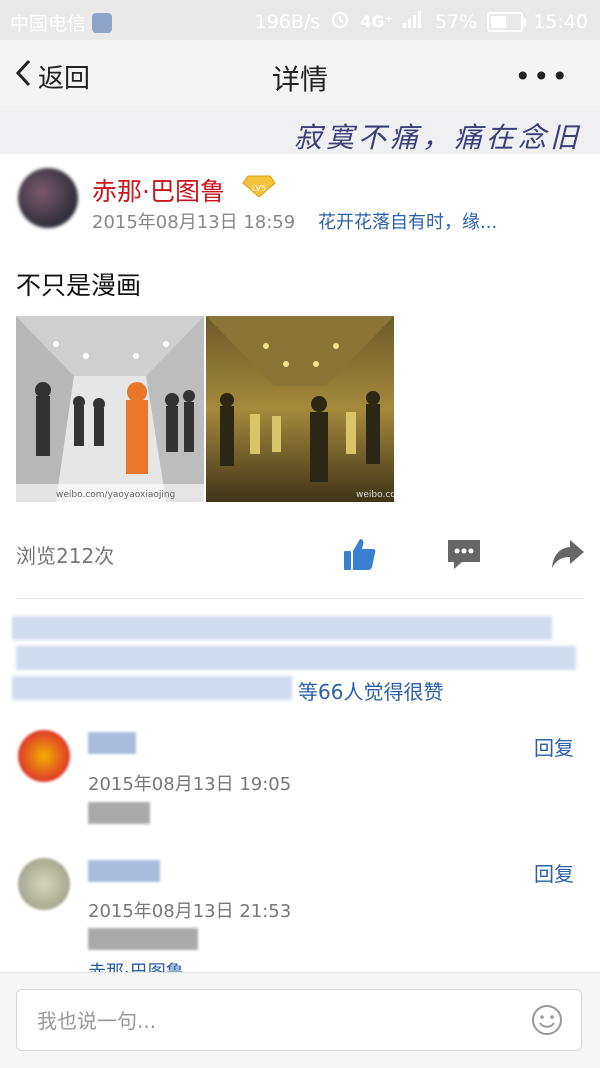 This screenshot has height=1068, width=600. I want to click on status-bar: 中国电信 196B/s 4G⁺ 57% 15:40, so click(300, 20).